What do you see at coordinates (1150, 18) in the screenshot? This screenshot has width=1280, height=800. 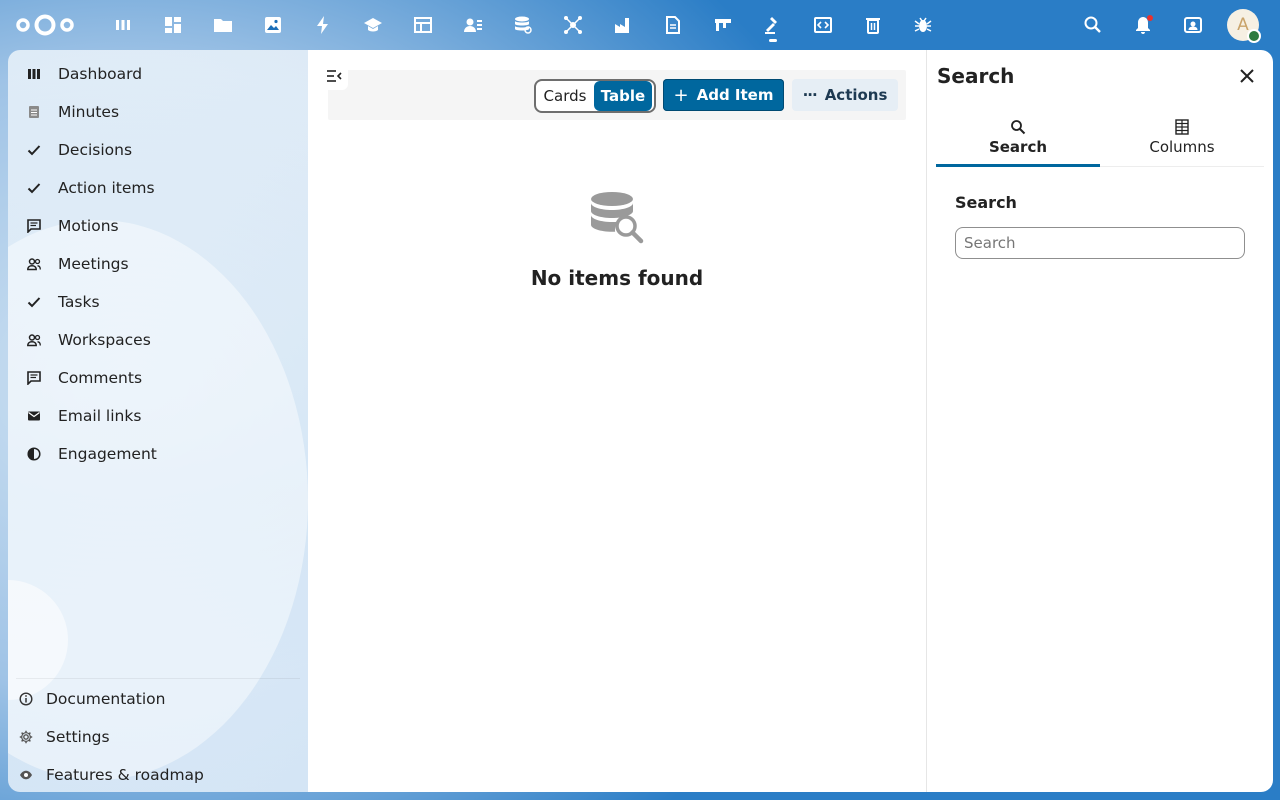 I see `notification-dot` at bounding box center [1150, 18].